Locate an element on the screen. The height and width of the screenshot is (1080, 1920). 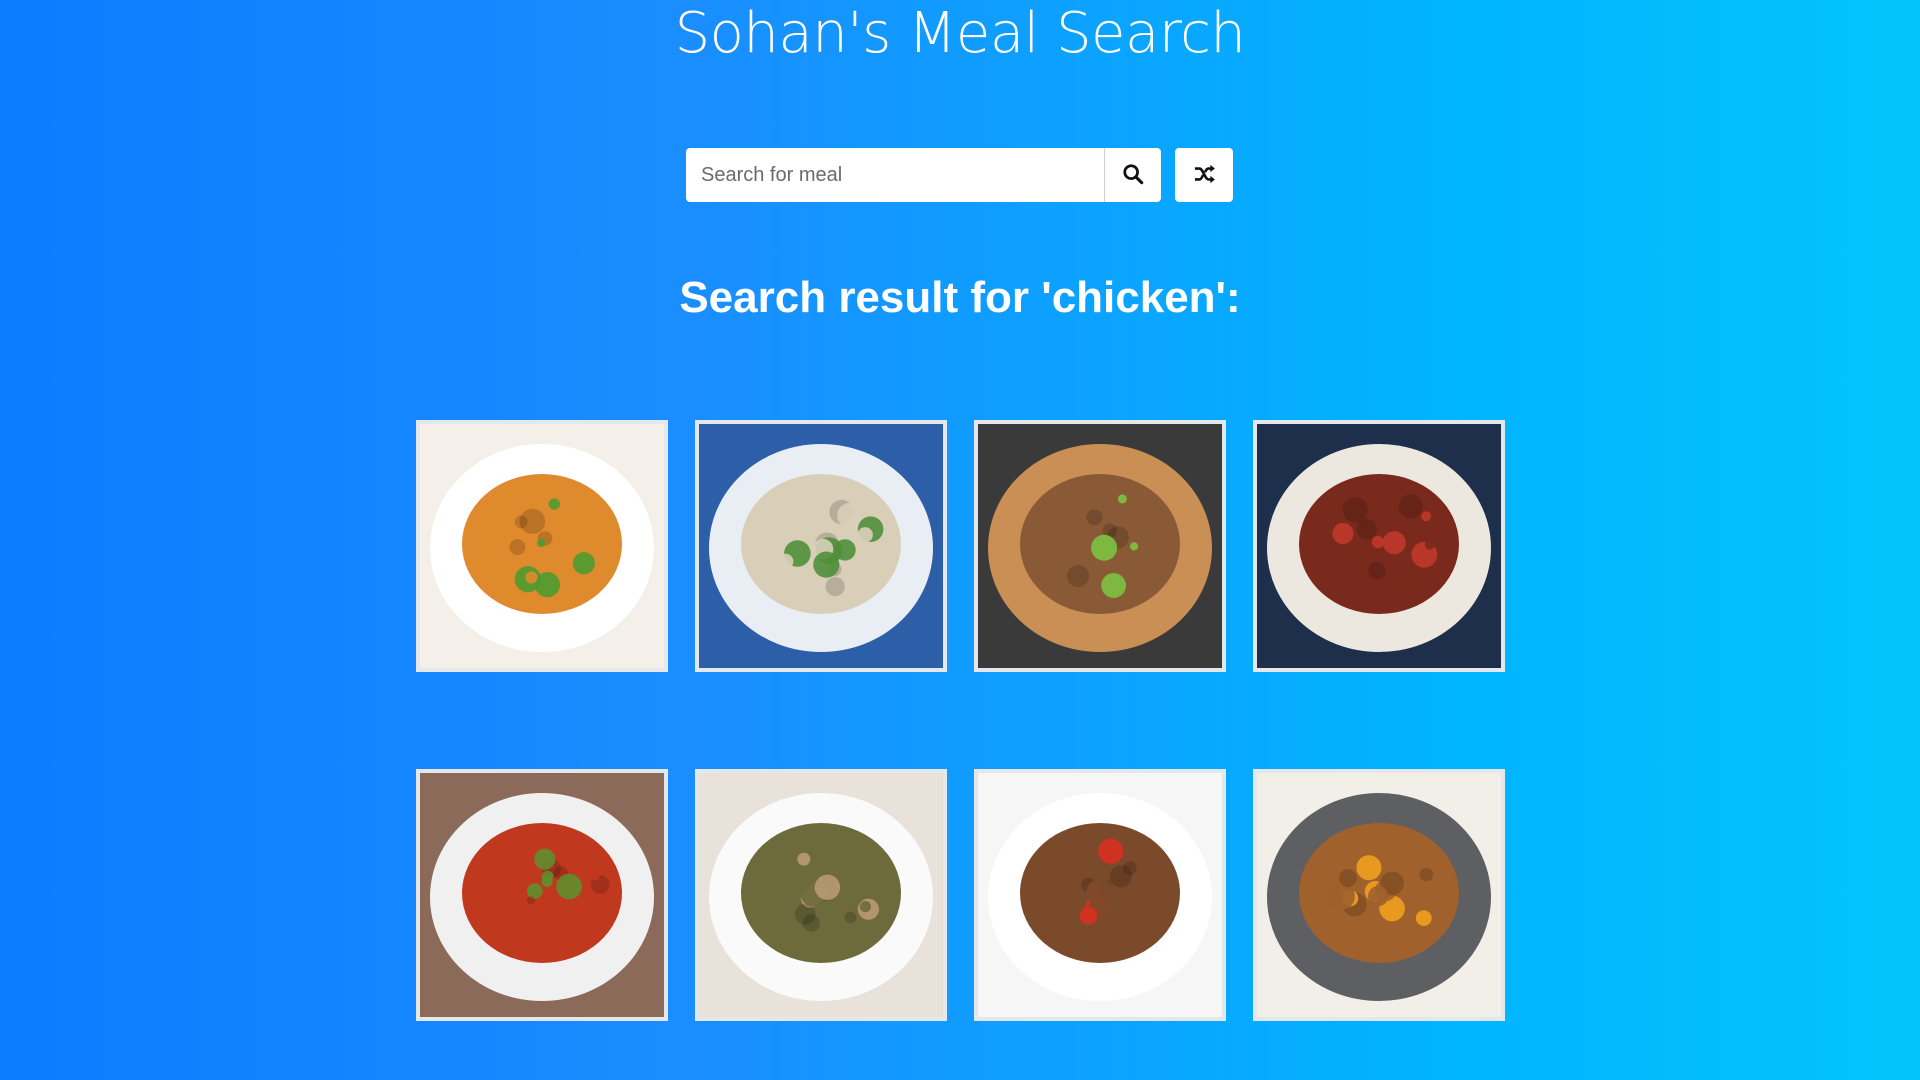
search-form is located at coordinates (959, 175).